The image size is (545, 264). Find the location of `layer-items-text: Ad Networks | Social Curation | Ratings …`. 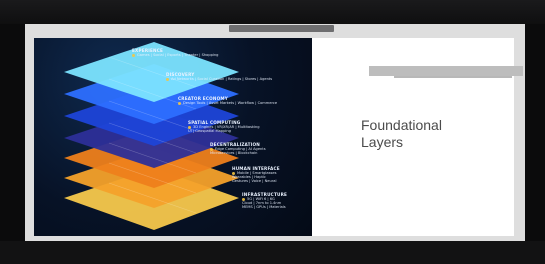

layer-items-text: Ad Networks | Social Curation | Ratings … is located at coordinates (222, 79).